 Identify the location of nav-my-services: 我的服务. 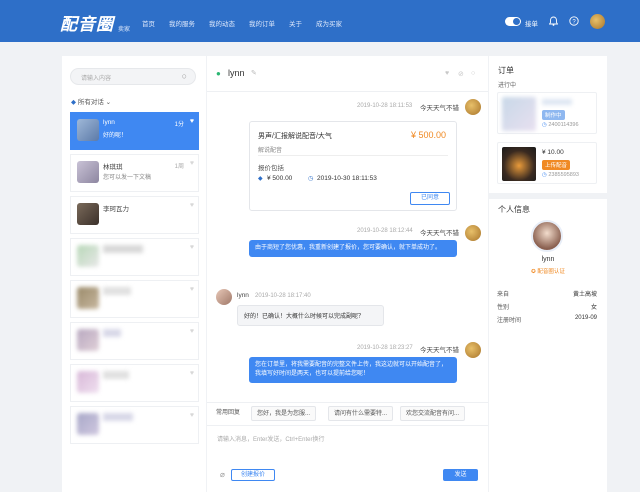
(182, 23).